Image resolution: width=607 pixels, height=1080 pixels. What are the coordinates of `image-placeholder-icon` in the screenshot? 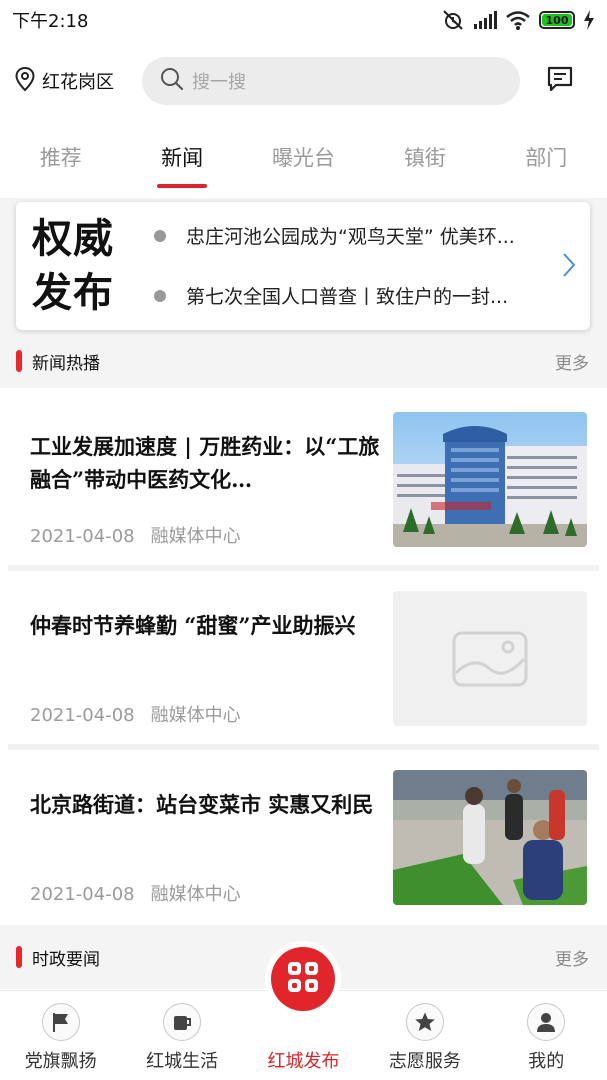 It's located at (490, 658).